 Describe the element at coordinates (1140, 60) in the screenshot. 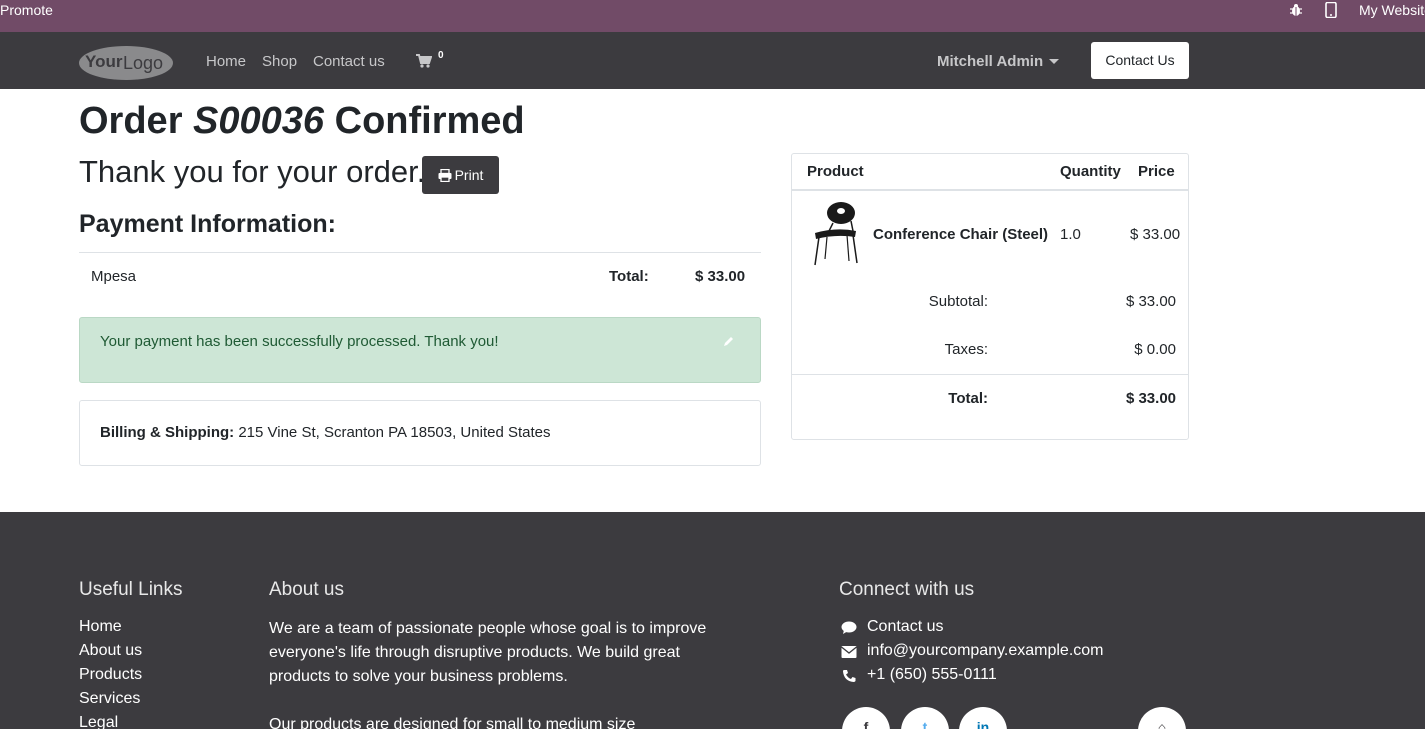

I see `contact-us-button: Contact Us` at that location.